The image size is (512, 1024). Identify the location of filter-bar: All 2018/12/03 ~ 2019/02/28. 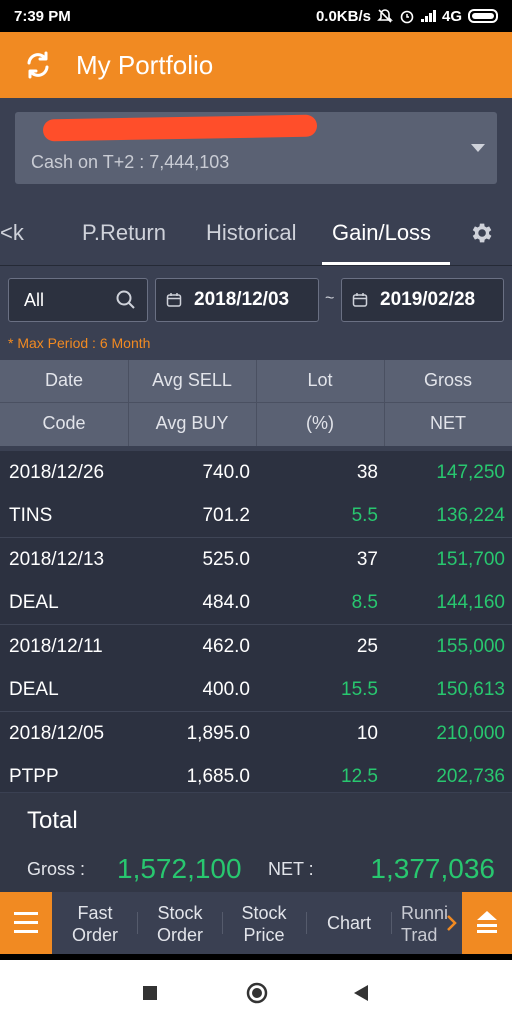
(256, 301).